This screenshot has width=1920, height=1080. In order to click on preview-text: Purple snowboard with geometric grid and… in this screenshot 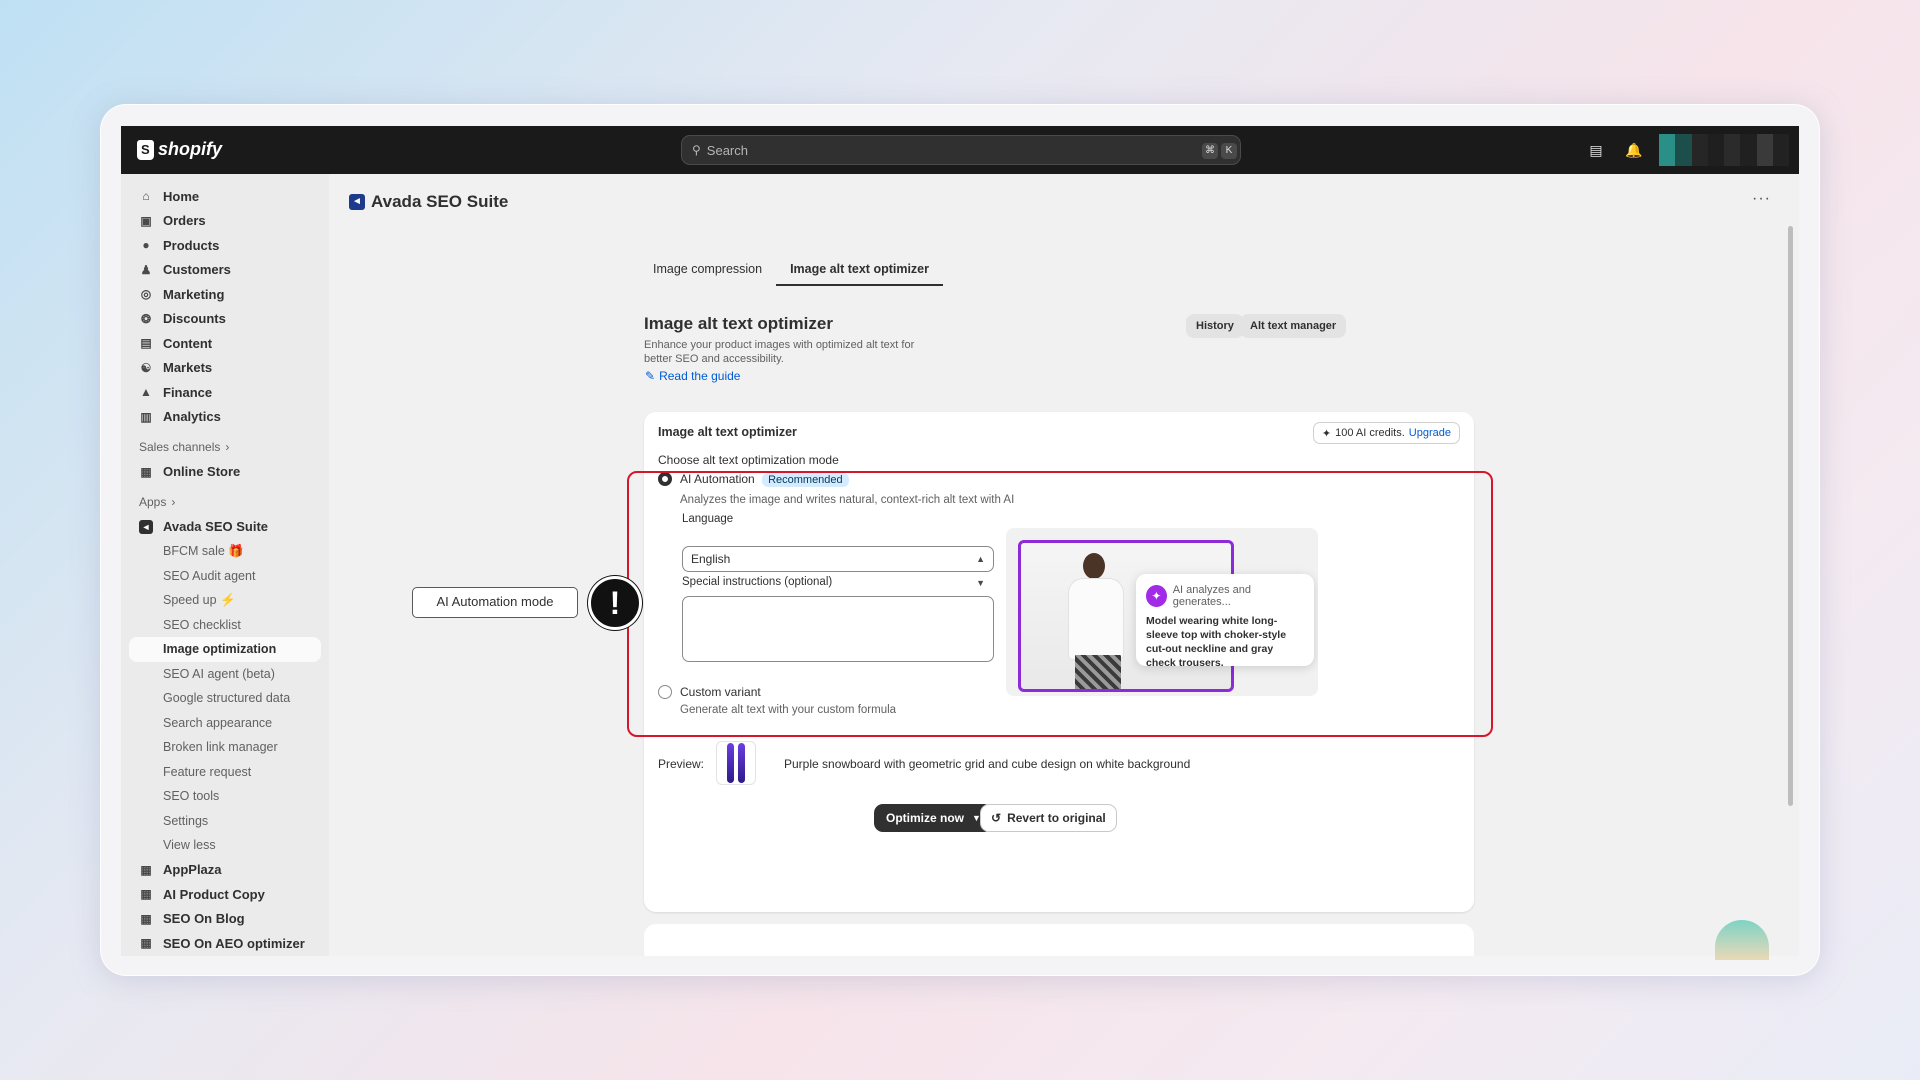, I will do `click(987, 764)`.